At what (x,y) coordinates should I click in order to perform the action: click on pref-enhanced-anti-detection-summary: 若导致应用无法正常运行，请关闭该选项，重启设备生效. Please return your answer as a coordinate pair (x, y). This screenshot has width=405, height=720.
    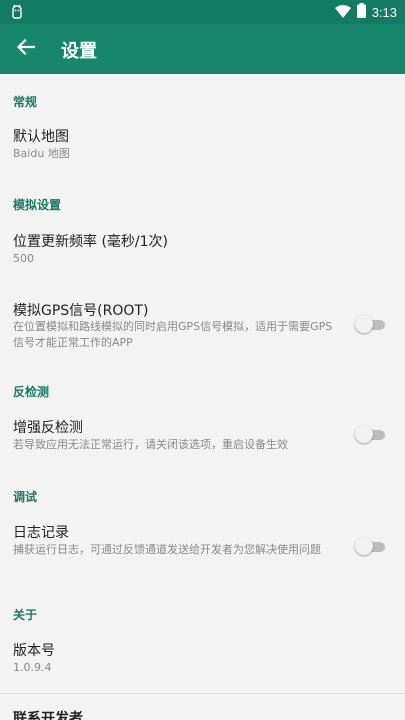
    Looking at the image, I should click on (150, 444).